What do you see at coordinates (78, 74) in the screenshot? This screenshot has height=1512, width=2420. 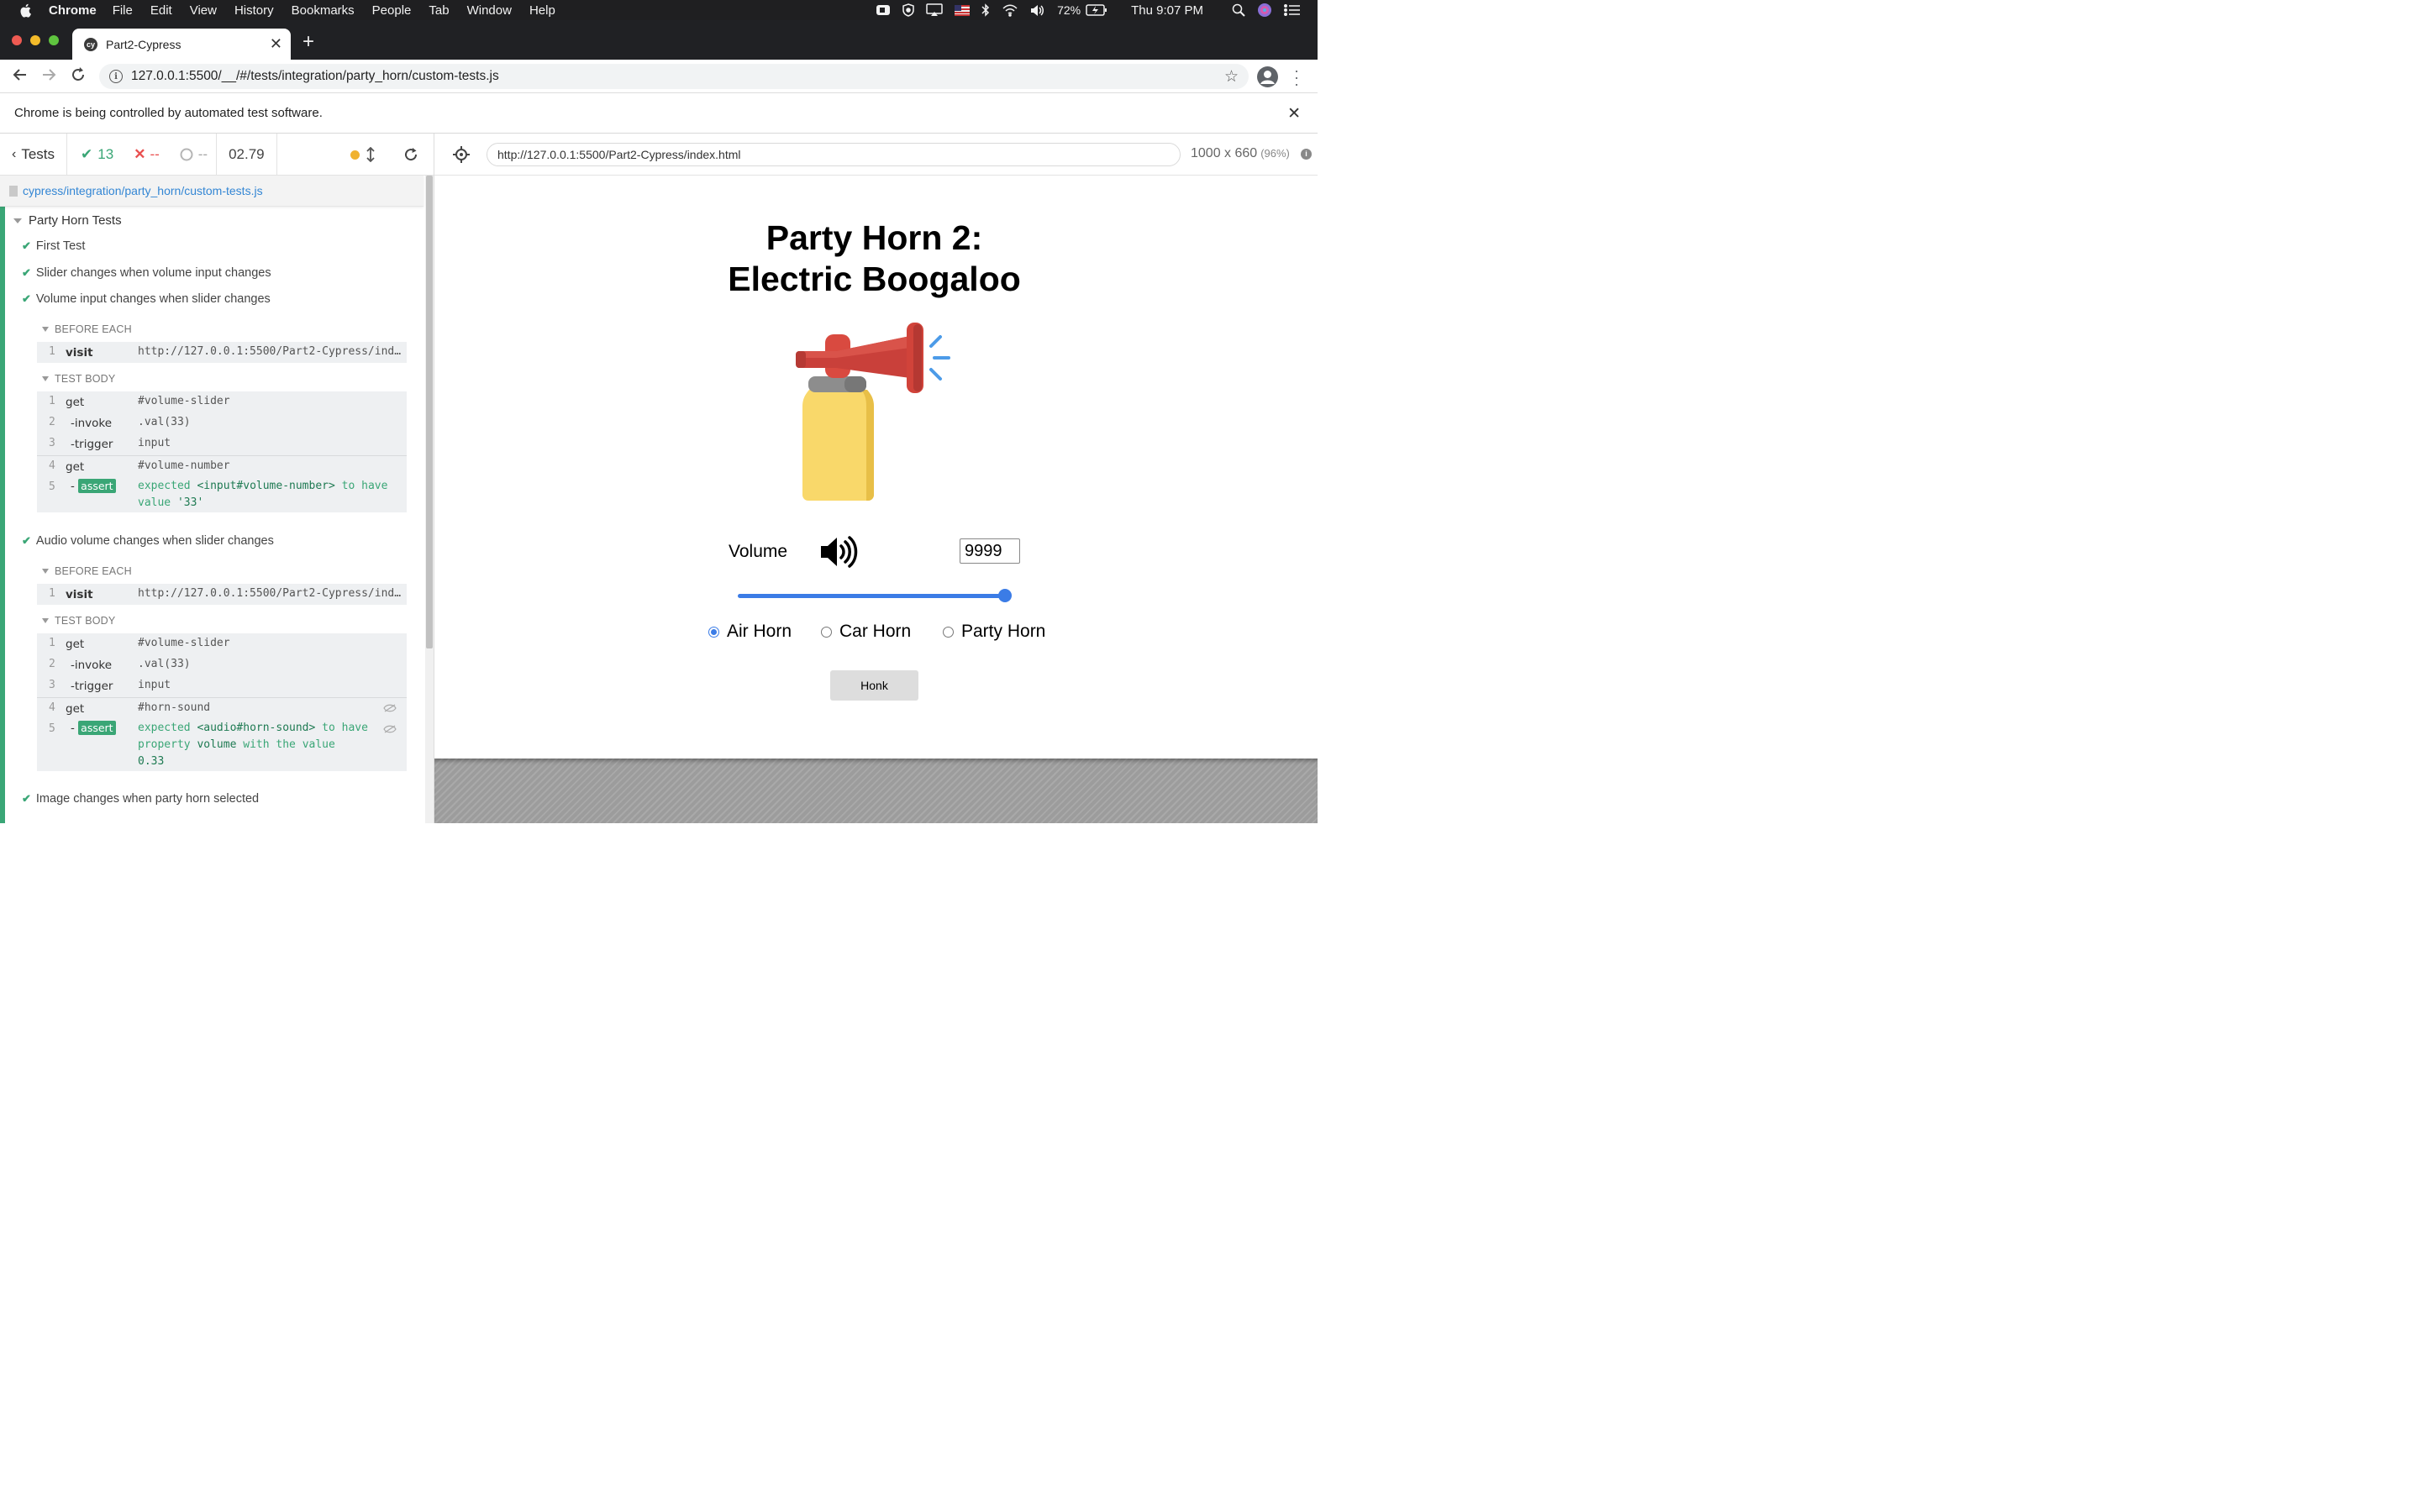 I see `reload-button` at bounding box center [78, 74].